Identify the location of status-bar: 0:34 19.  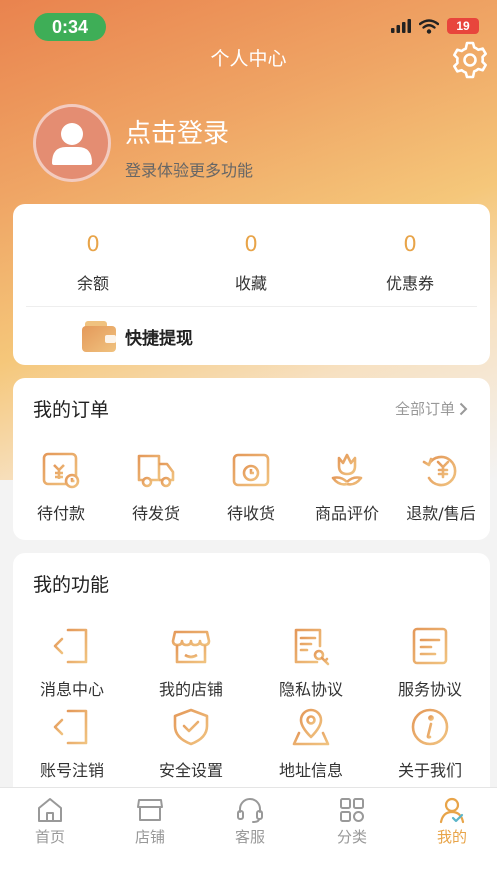
(248, 25).